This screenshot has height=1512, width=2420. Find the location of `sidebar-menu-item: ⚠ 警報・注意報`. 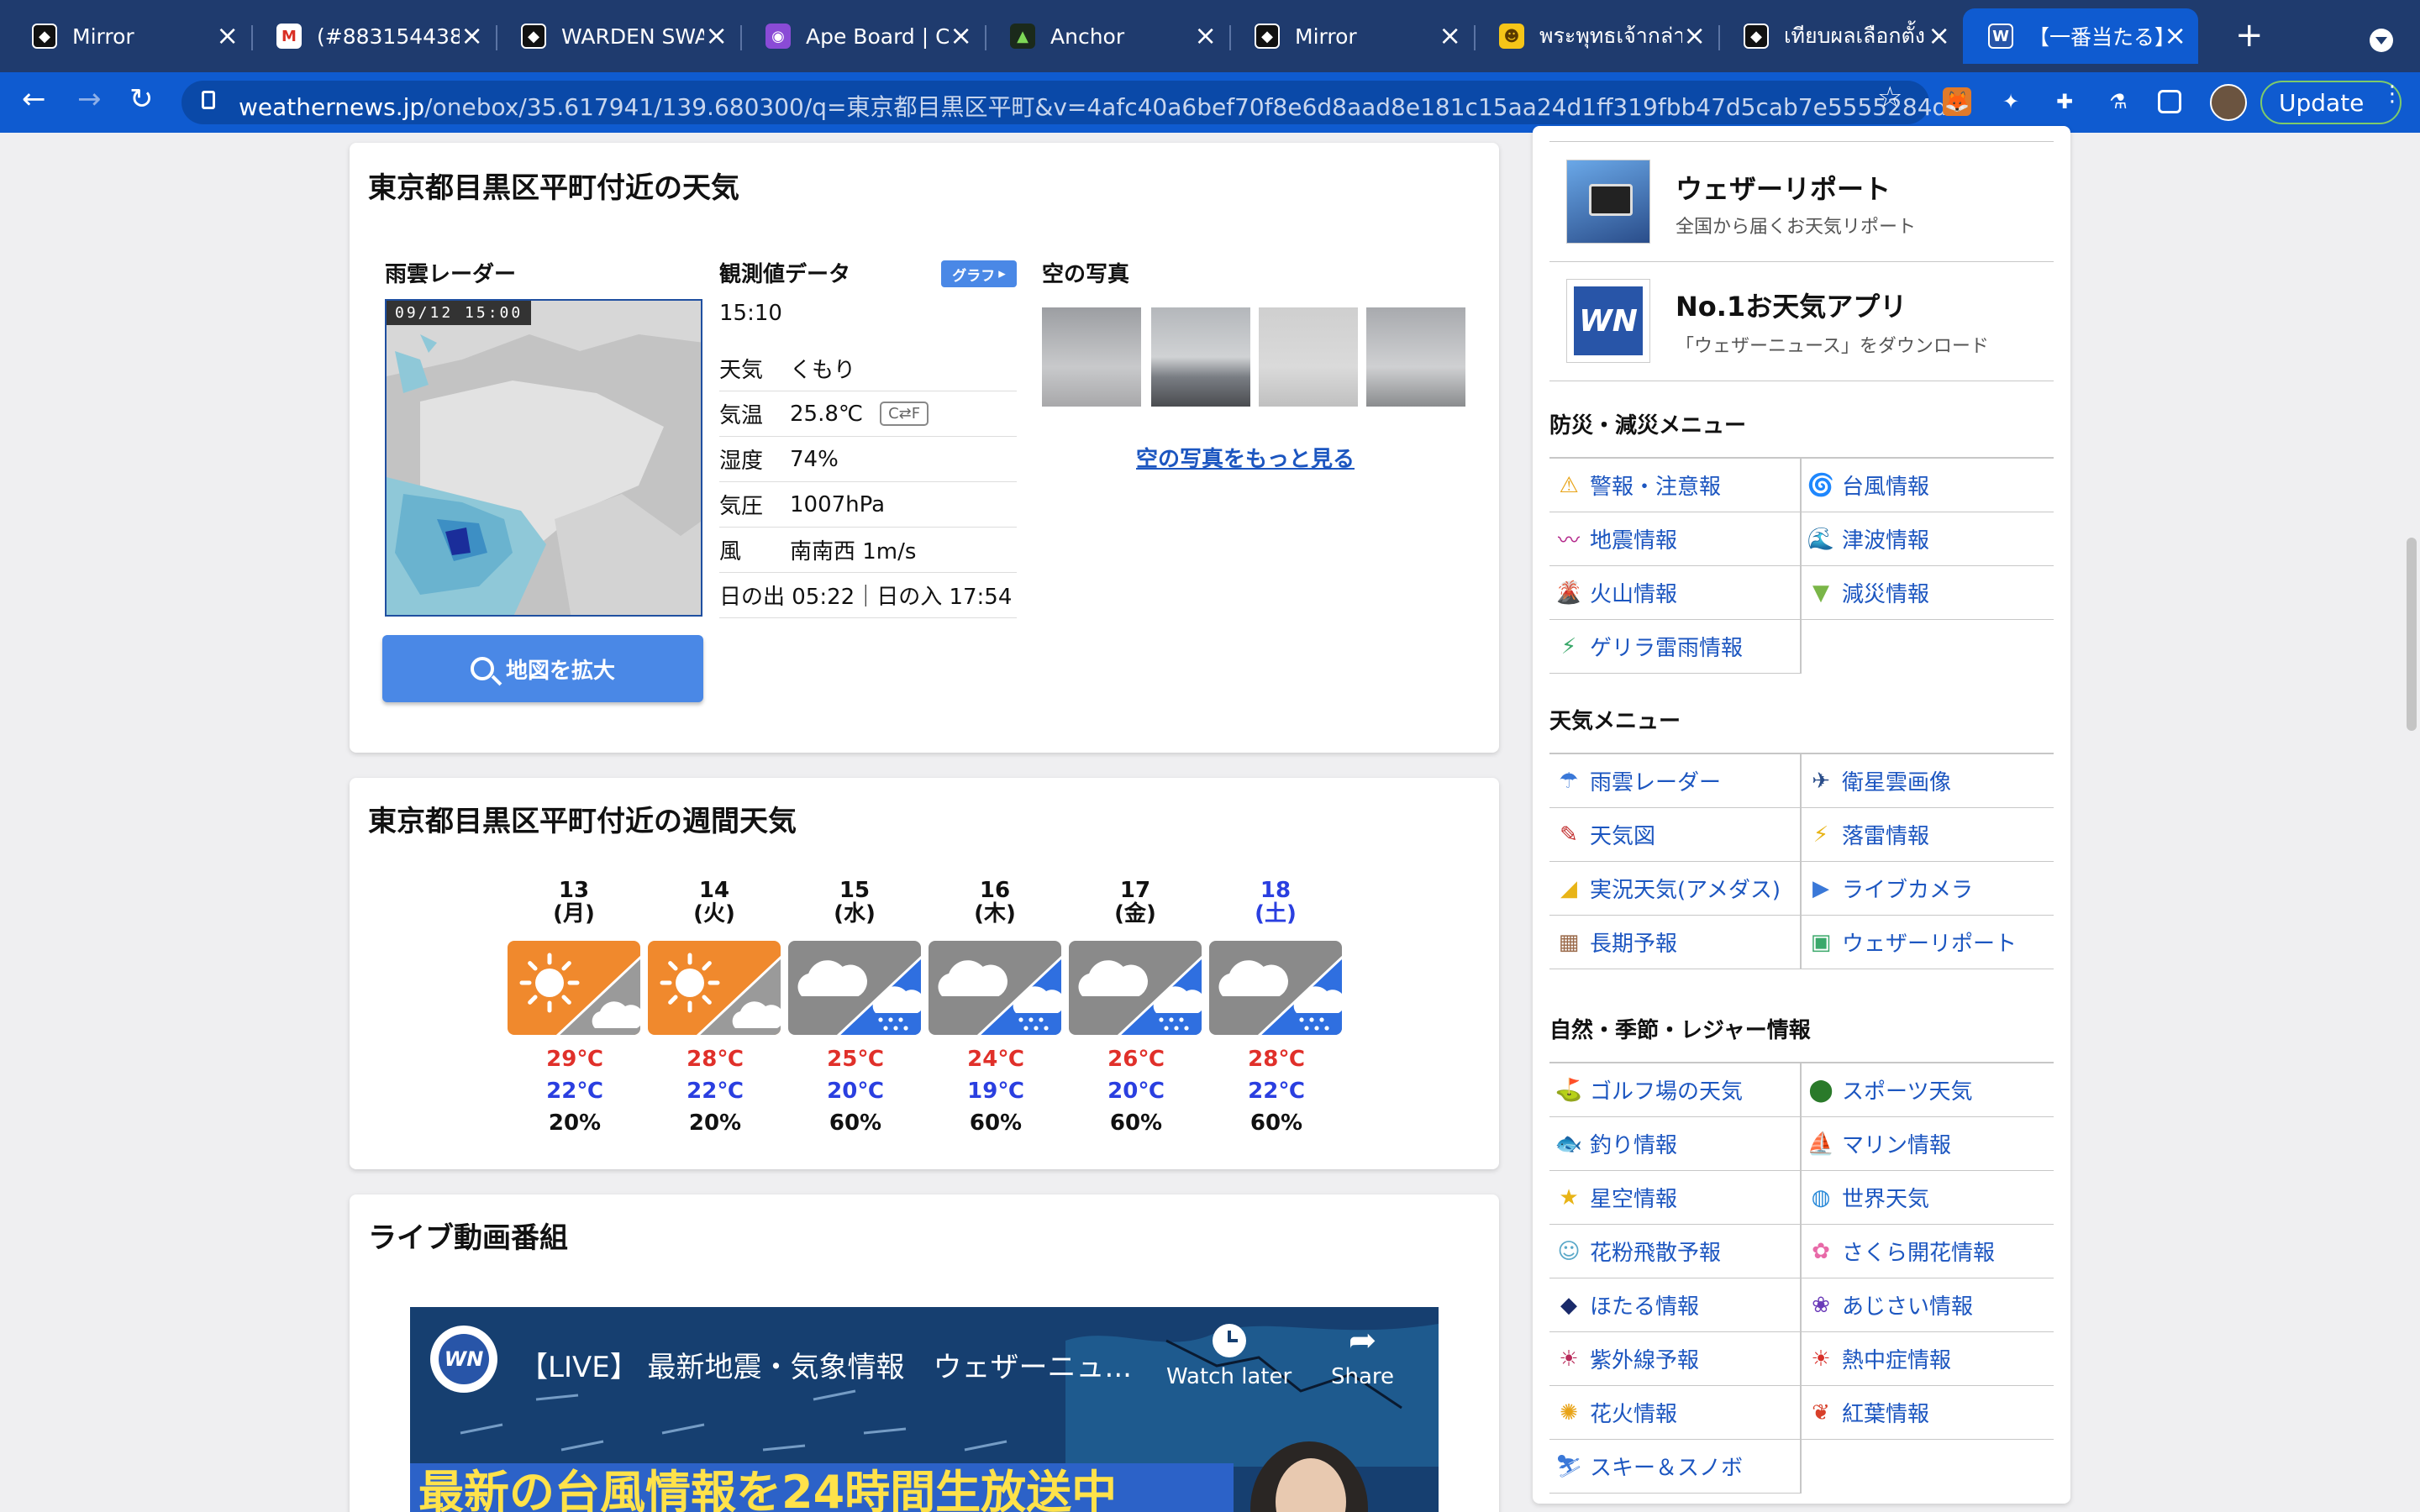

sidebar-menu-item: ⚠ 警報・注意報 is located at coordinates (1675, 485).